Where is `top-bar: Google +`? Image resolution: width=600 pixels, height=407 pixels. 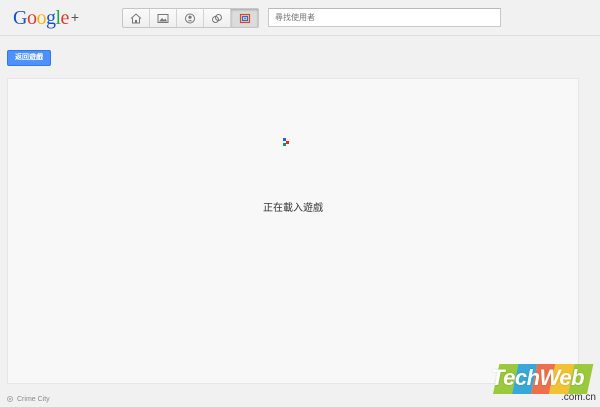
top-bar: Google + is located at coordinates (300, 18).